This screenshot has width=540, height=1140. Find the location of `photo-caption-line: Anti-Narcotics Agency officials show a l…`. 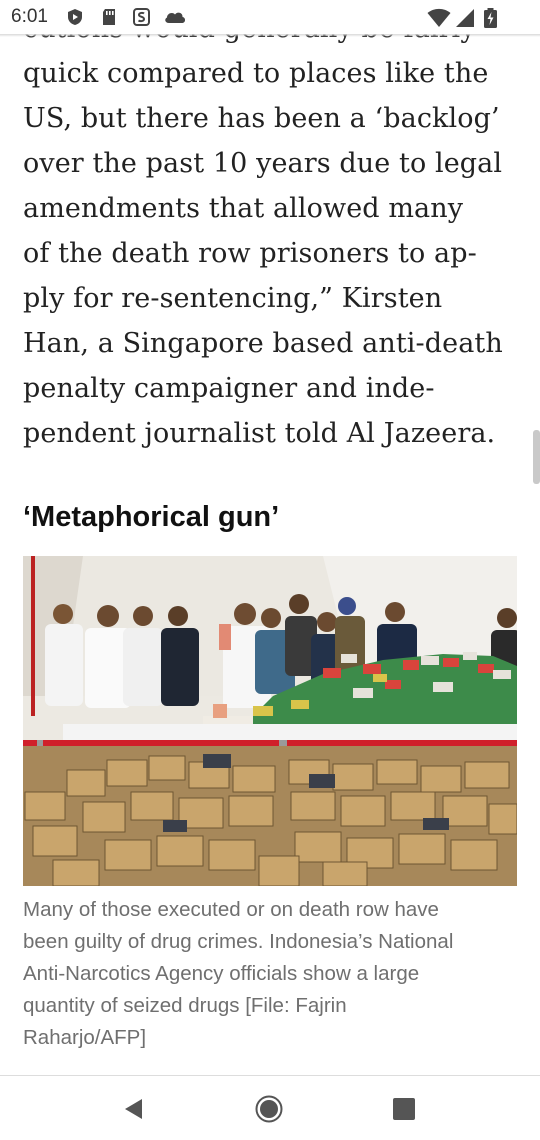

photo-caption-line: Anti-Narcotics Agency officials show a l… is located at coordinates (221, 973).